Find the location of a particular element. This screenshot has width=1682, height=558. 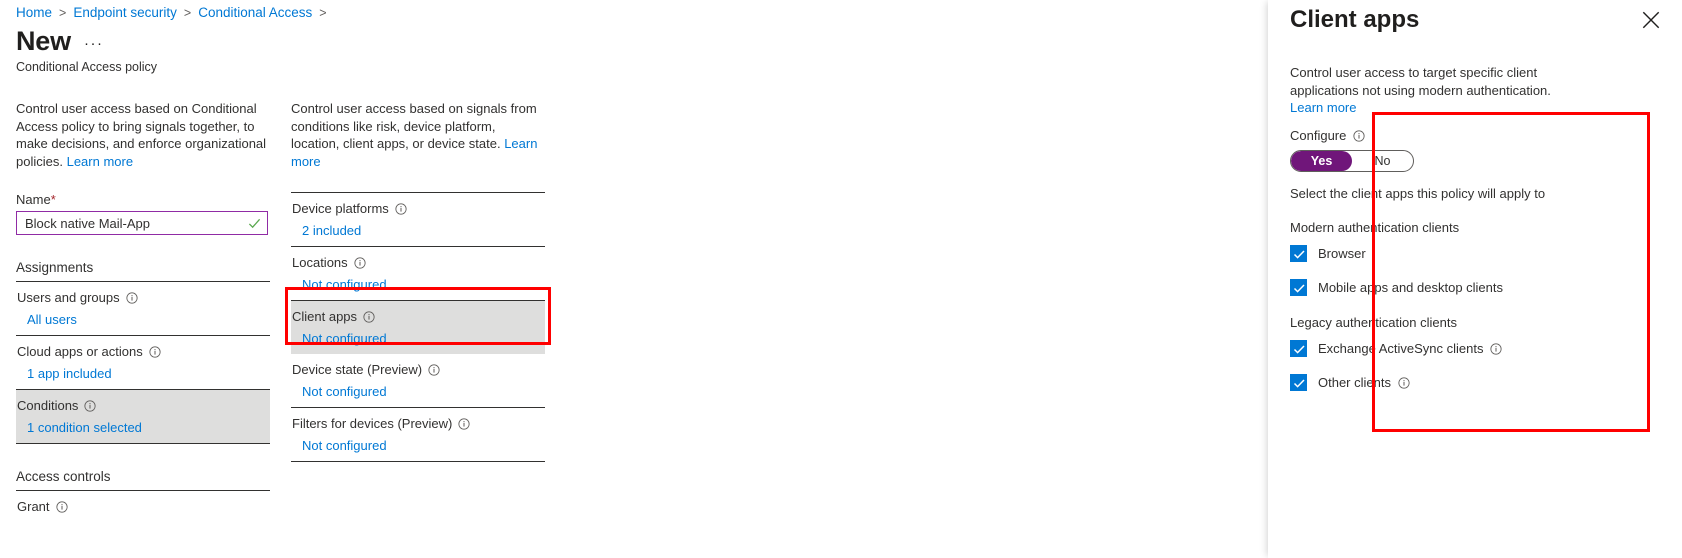

name-input: Block native Mail-App is located at coordinates (142, 223).